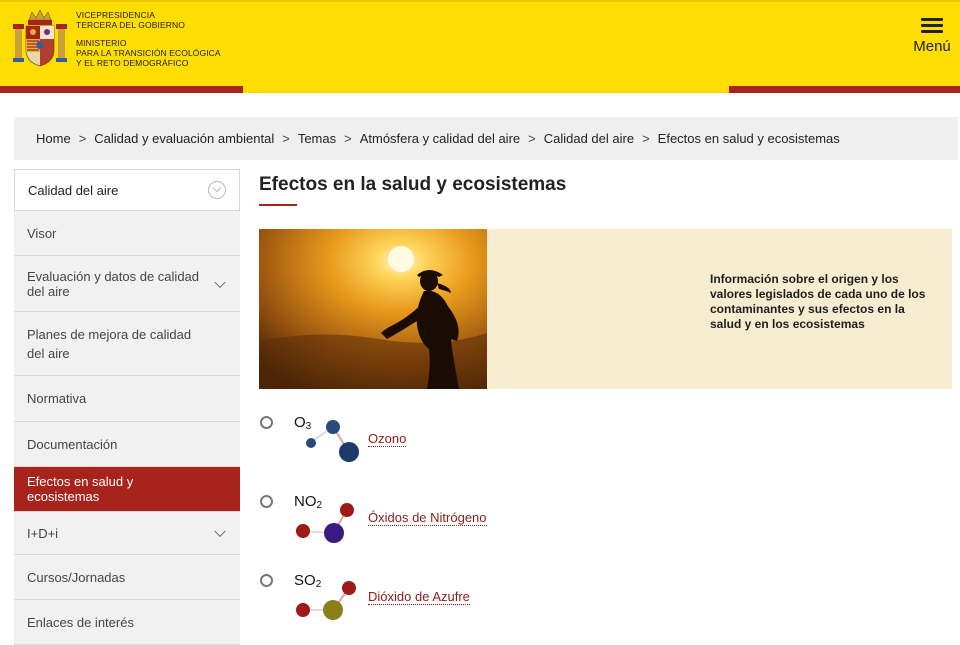 The width and height of the screenshot is (960, 645). I want to click on ministry-line: Tercera del Gobierno, so click(130, 25).